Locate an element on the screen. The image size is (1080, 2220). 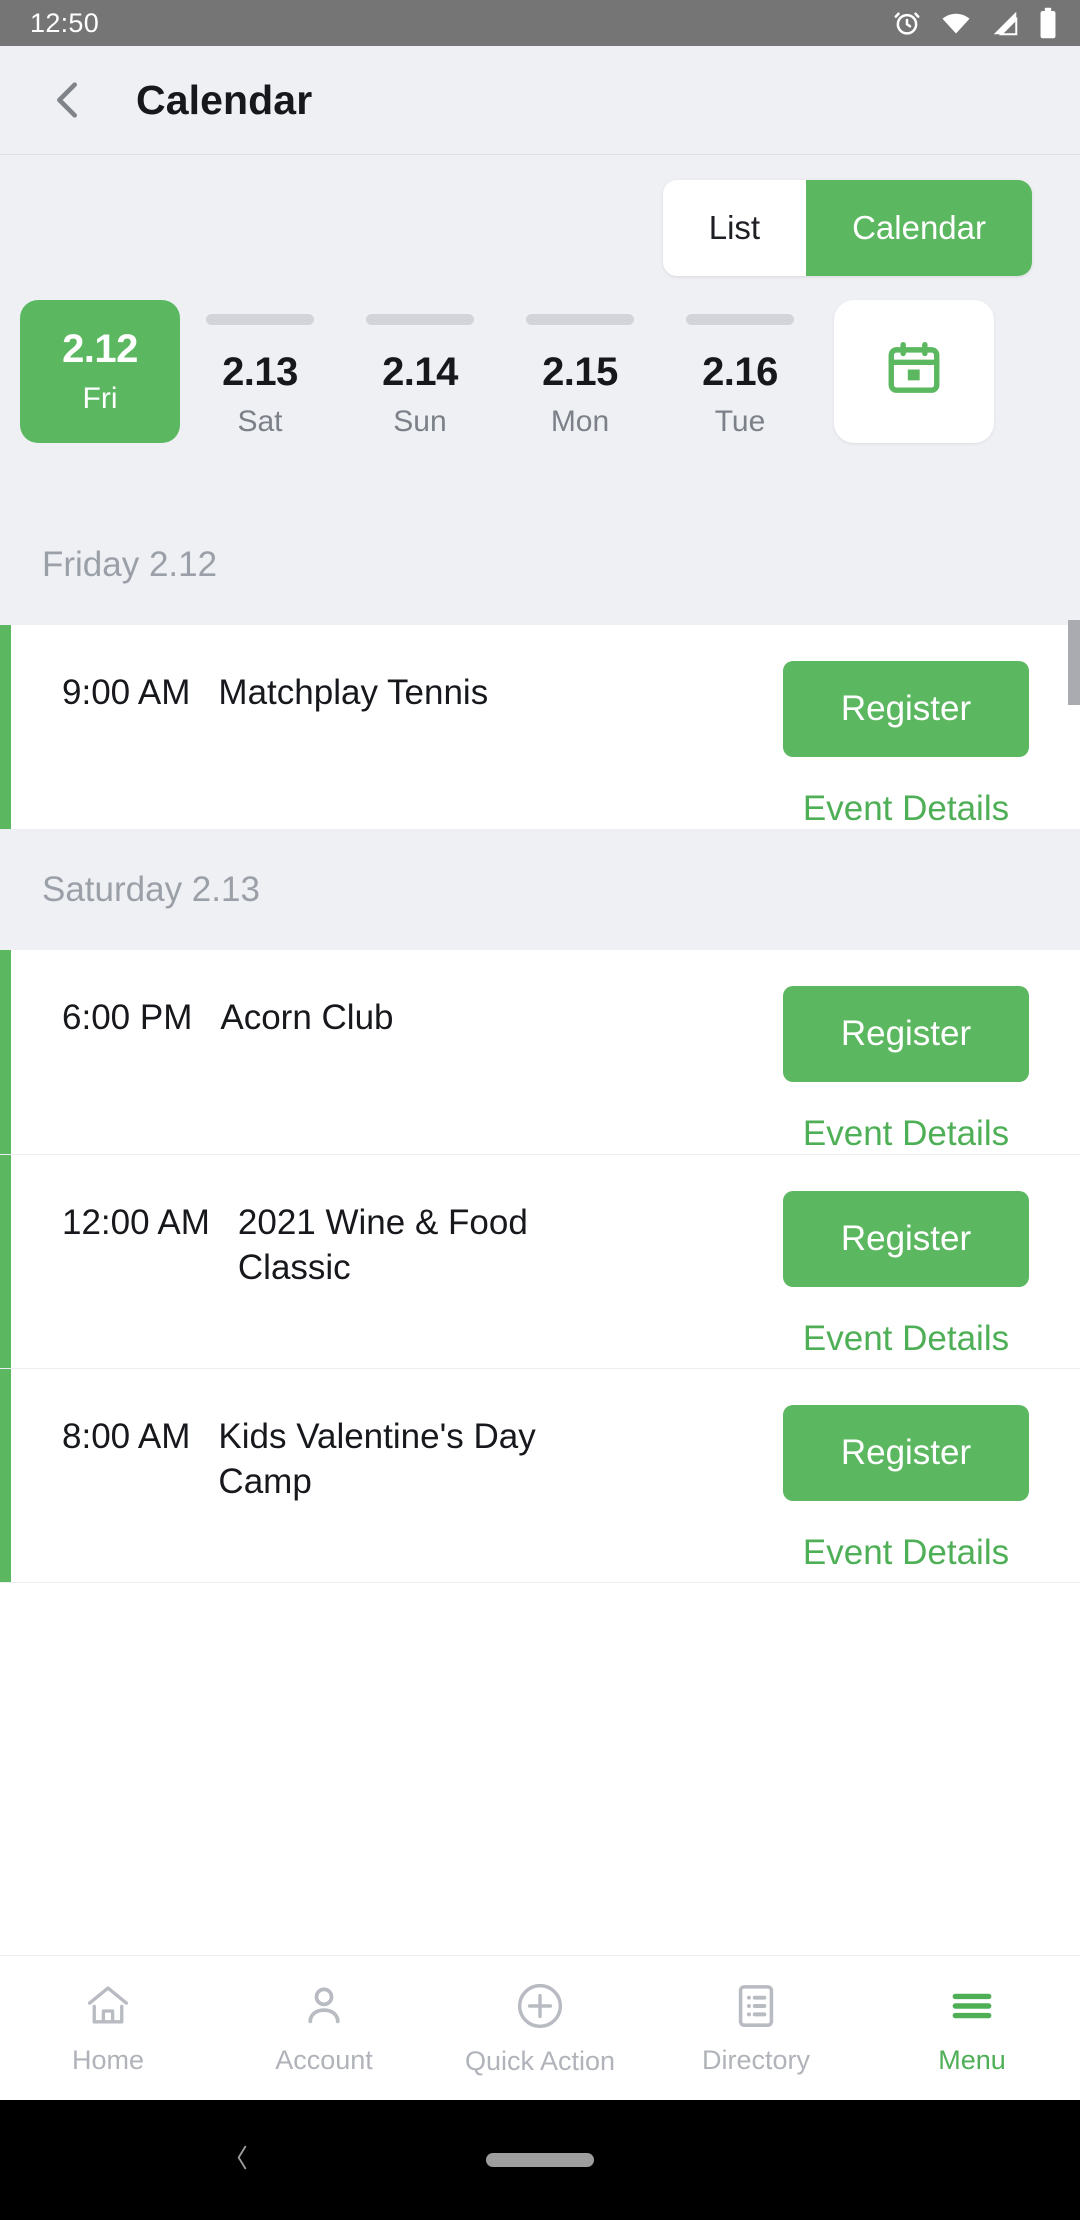
nav-item-quick-action: Quick Action is located at coordinates (540, 2028).